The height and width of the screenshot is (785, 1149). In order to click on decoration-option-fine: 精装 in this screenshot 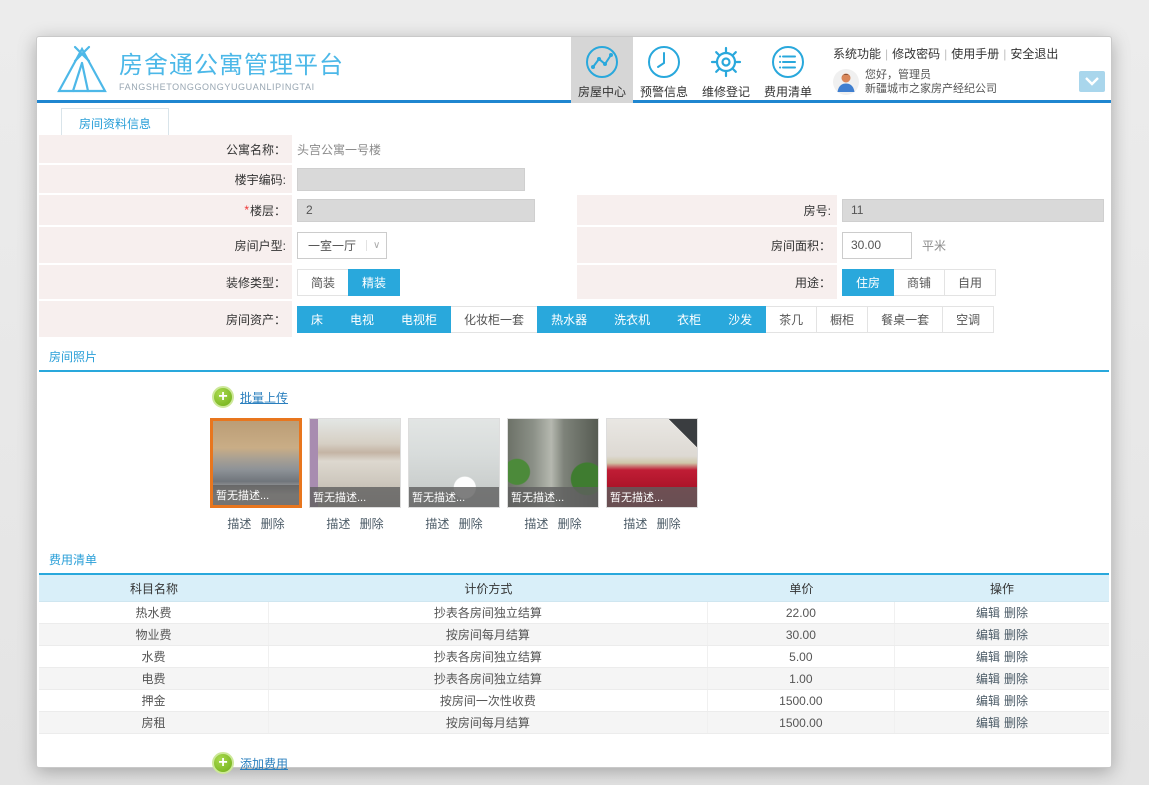, I will do `click(374, 282)`.